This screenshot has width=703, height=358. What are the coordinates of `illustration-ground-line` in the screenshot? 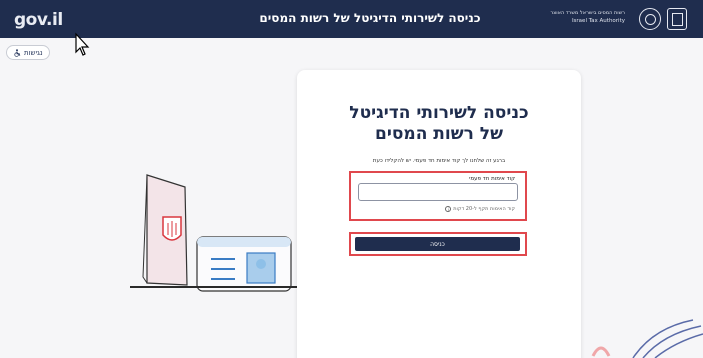 It's located at (215, 287).